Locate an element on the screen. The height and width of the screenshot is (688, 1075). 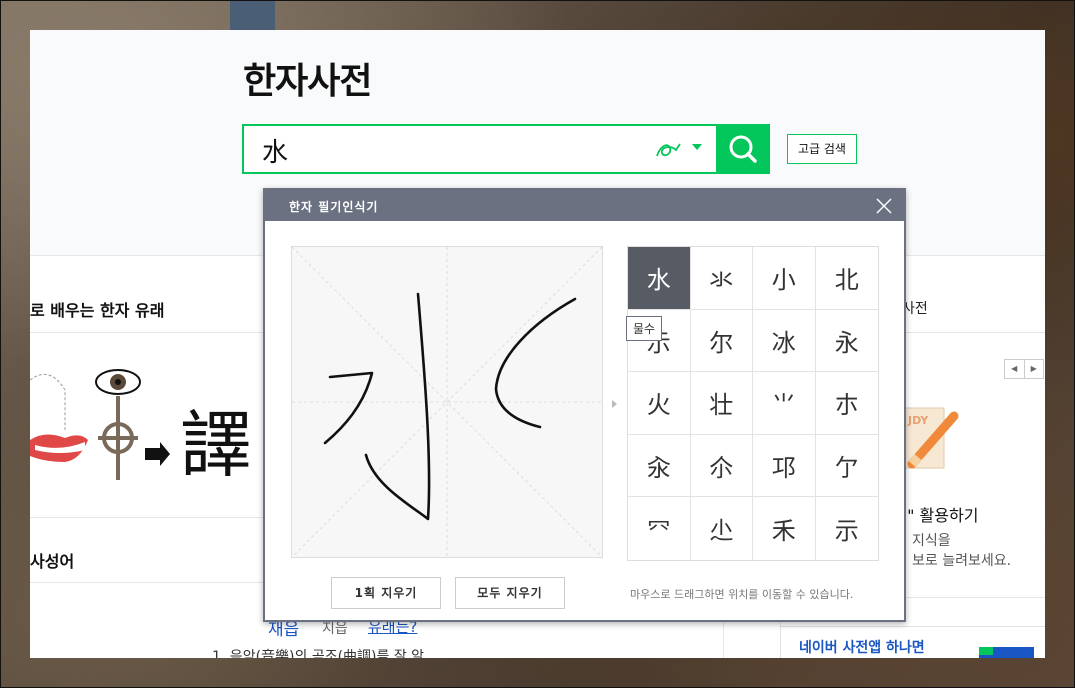
candidate-cell: 氺 is located at coordinates (721, 278).